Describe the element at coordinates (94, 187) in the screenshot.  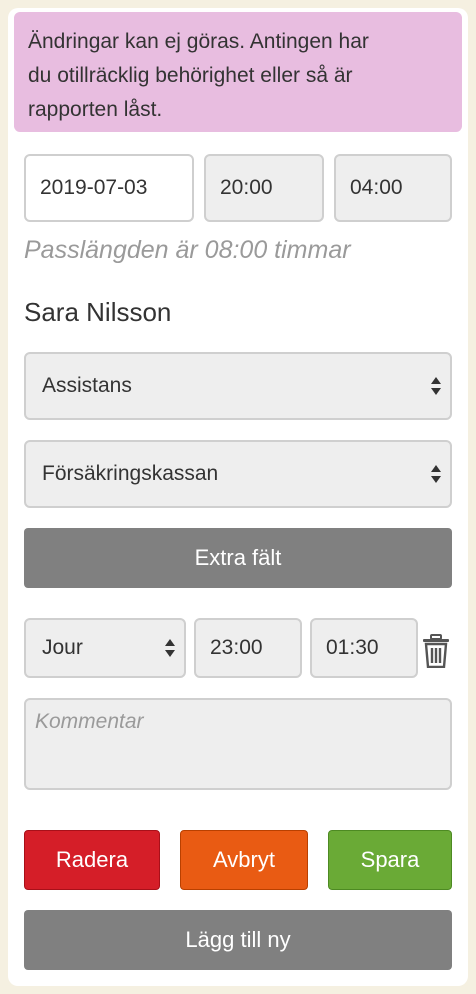
I see `date-value: 2019-07-03` at that location.